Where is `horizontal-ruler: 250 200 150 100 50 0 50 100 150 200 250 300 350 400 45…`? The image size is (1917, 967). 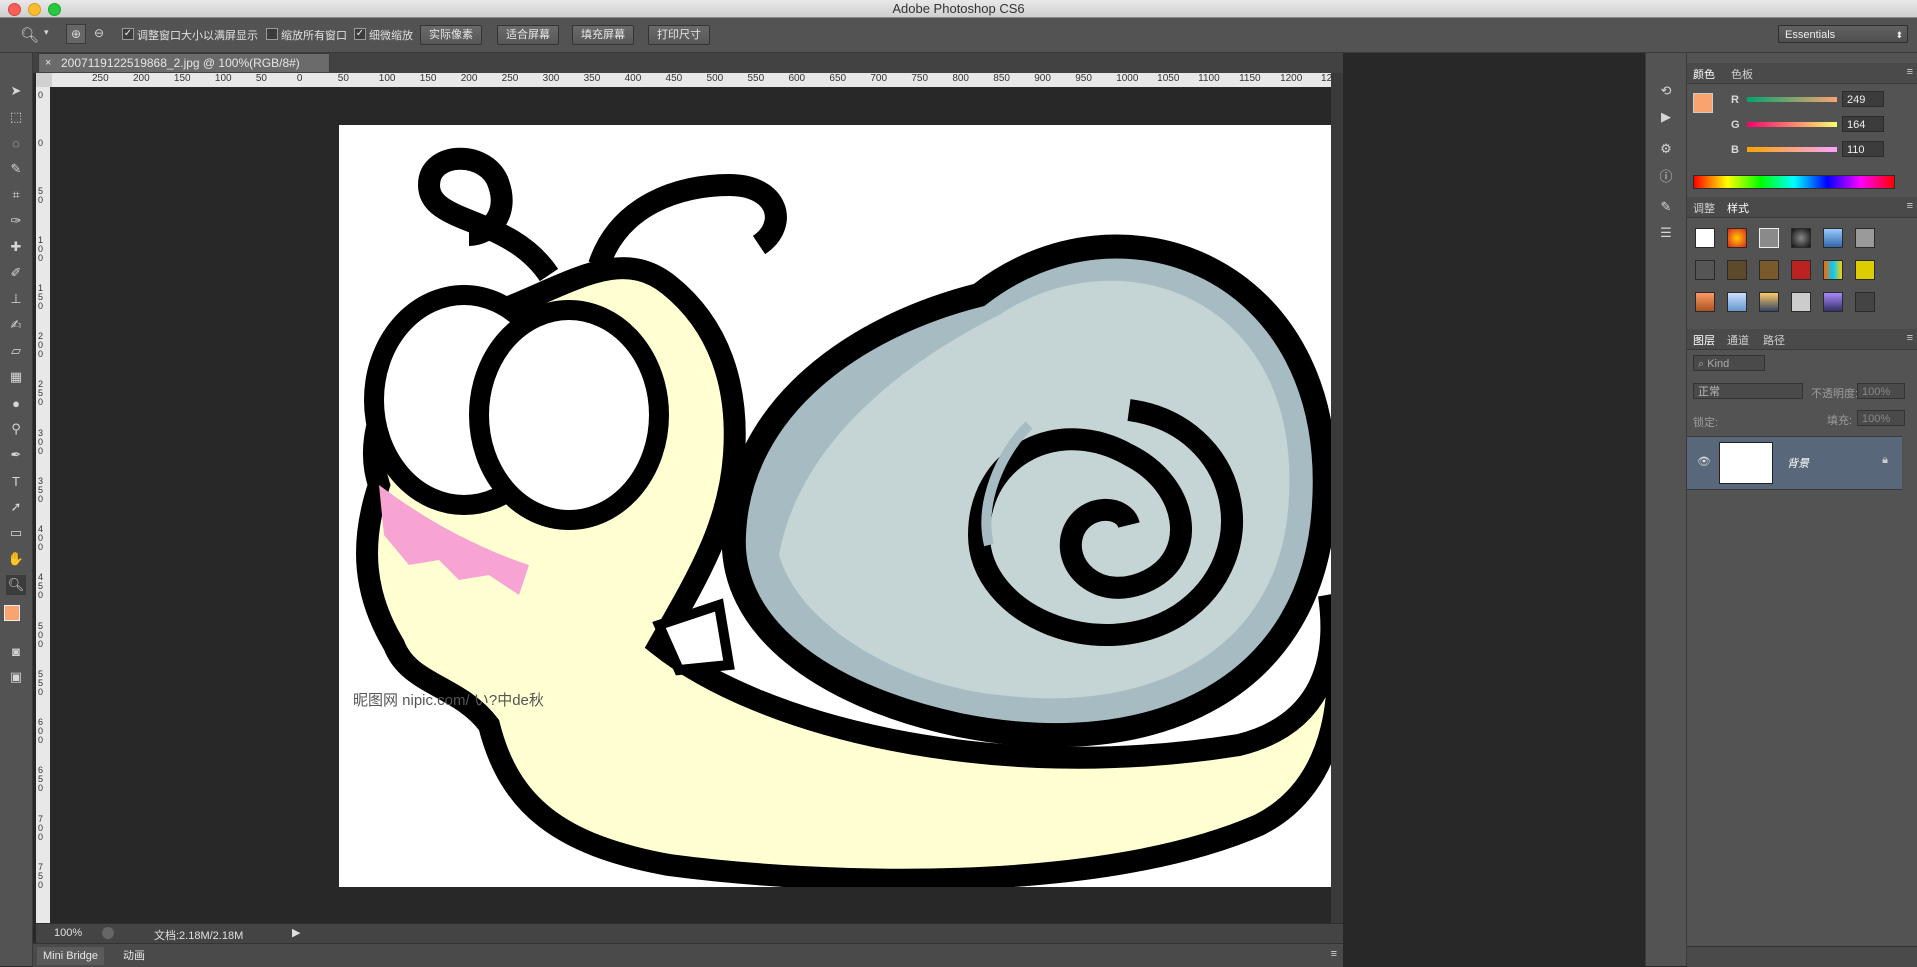
horizontal-ruler: 250 200 150 100 50 0 50 100 150 200 250 300 350 400 45… is located at coordinates (691, 80).